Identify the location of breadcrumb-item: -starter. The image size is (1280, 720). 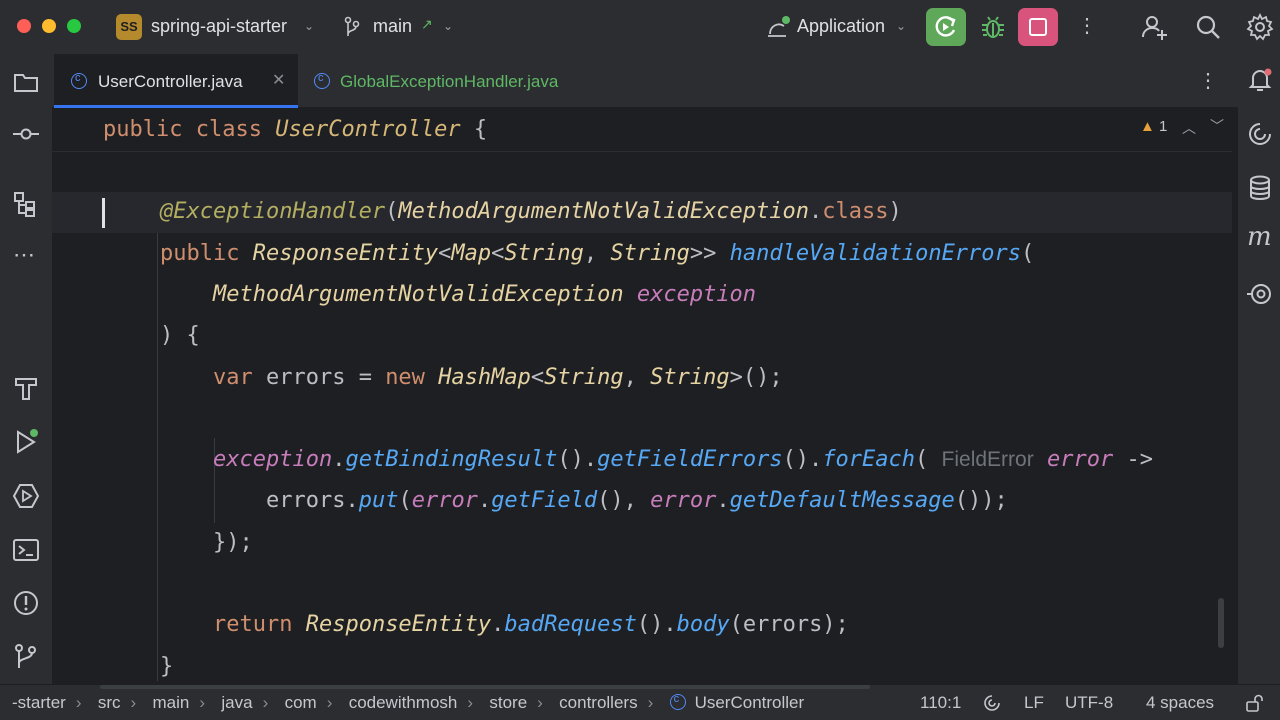
(39, 703).